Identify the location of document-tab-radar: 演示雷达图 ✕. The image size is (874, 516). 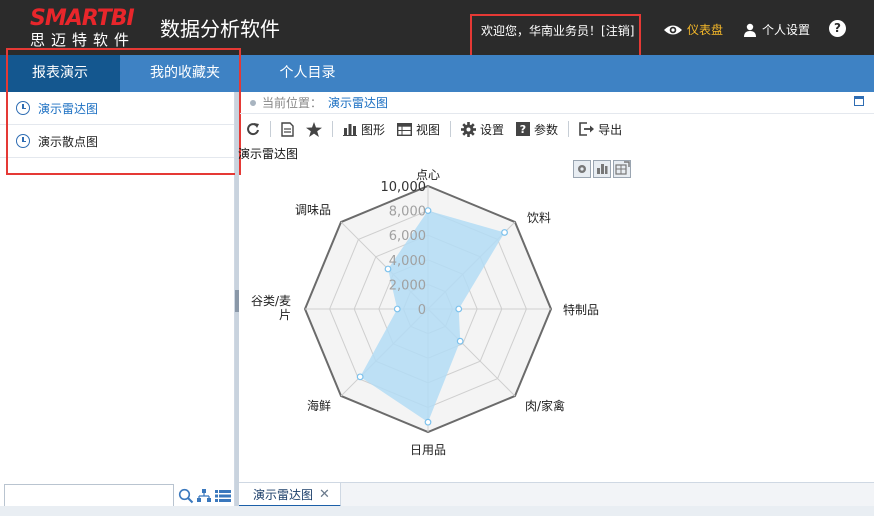
(290, 495).